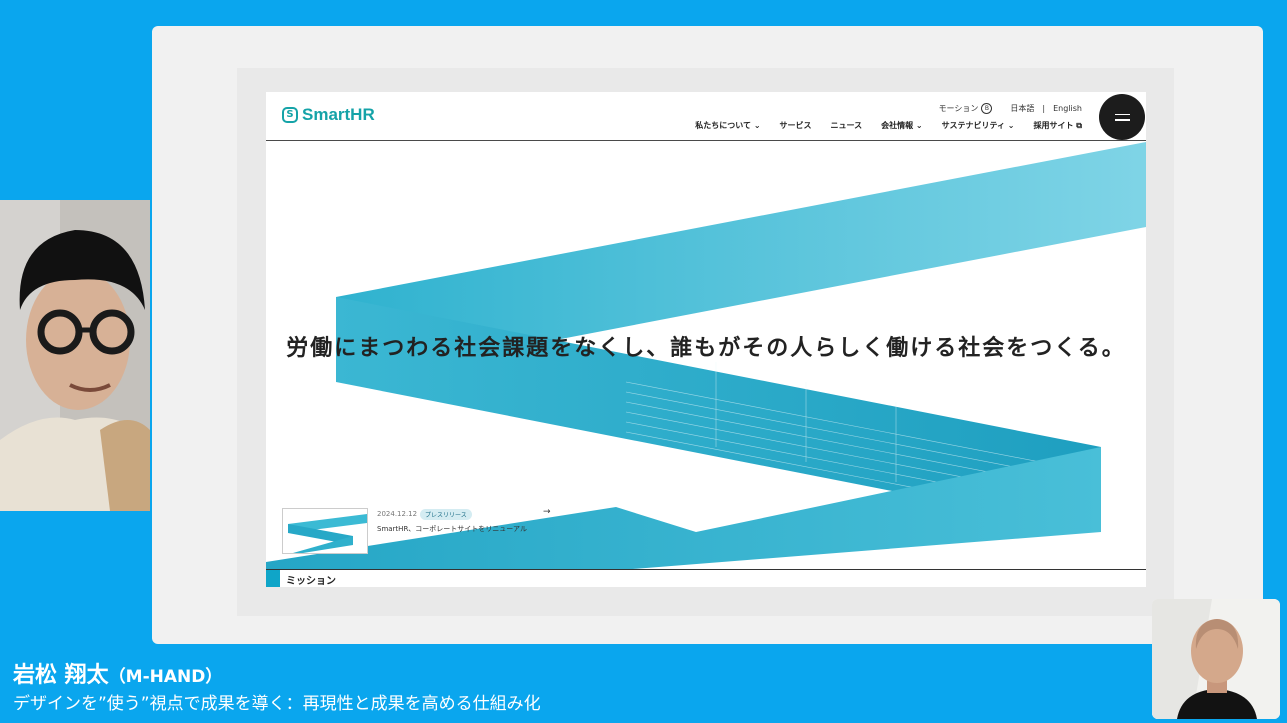 The height and width of the screenshot is (723, 1287). What do you see at coordinates (1067, 108) in the screenshot?
I see `lang-en-link: English` at bounding box center [1067, 108].